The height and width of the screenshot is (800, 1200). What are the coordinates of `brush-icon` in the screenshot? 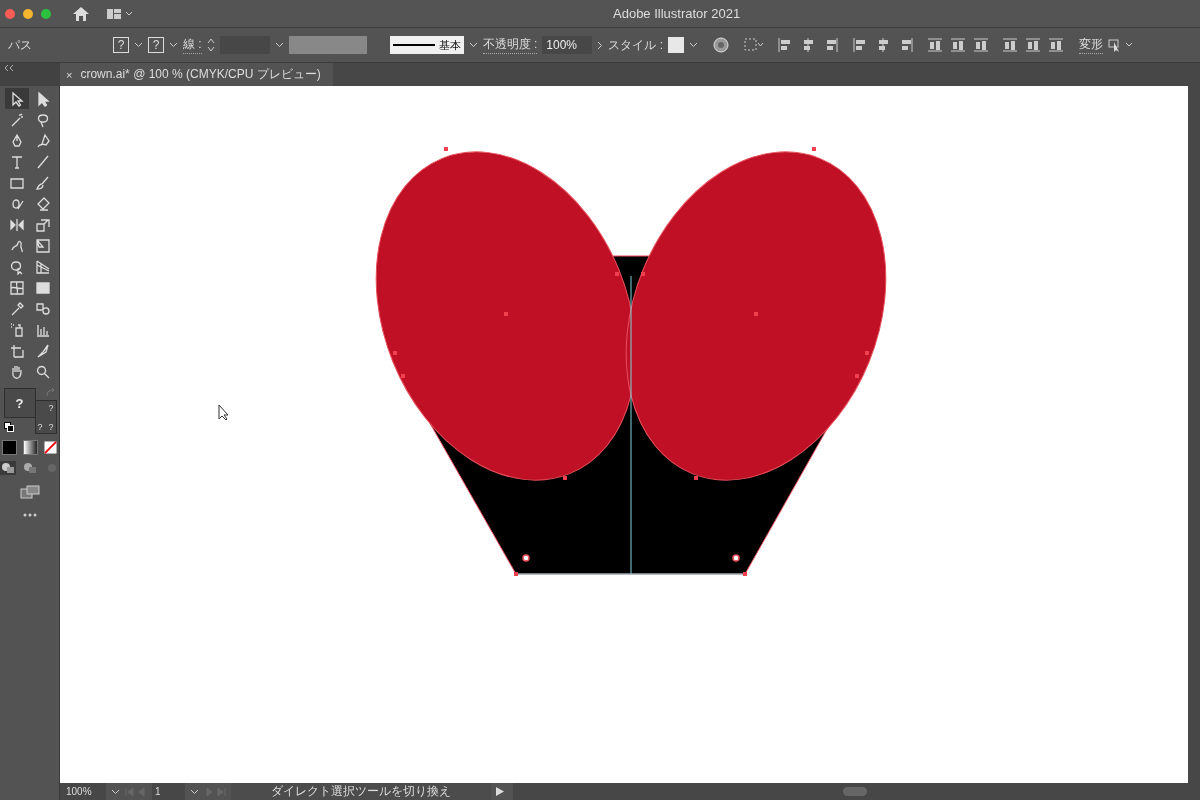 It's located at (42, 182).